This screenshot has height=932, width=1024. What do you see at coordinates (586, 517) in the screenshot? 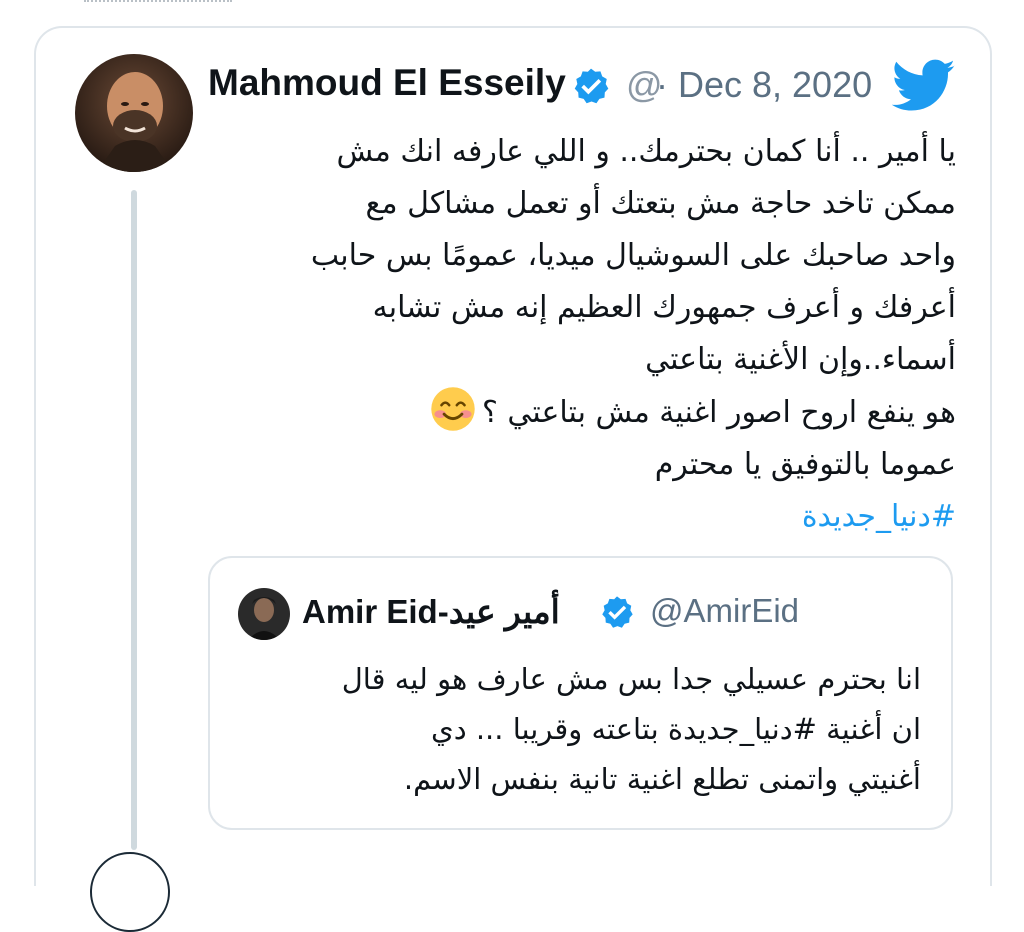
I see `hashtag-link: #دنيا_جديدة` at bounding box center [586, 517].